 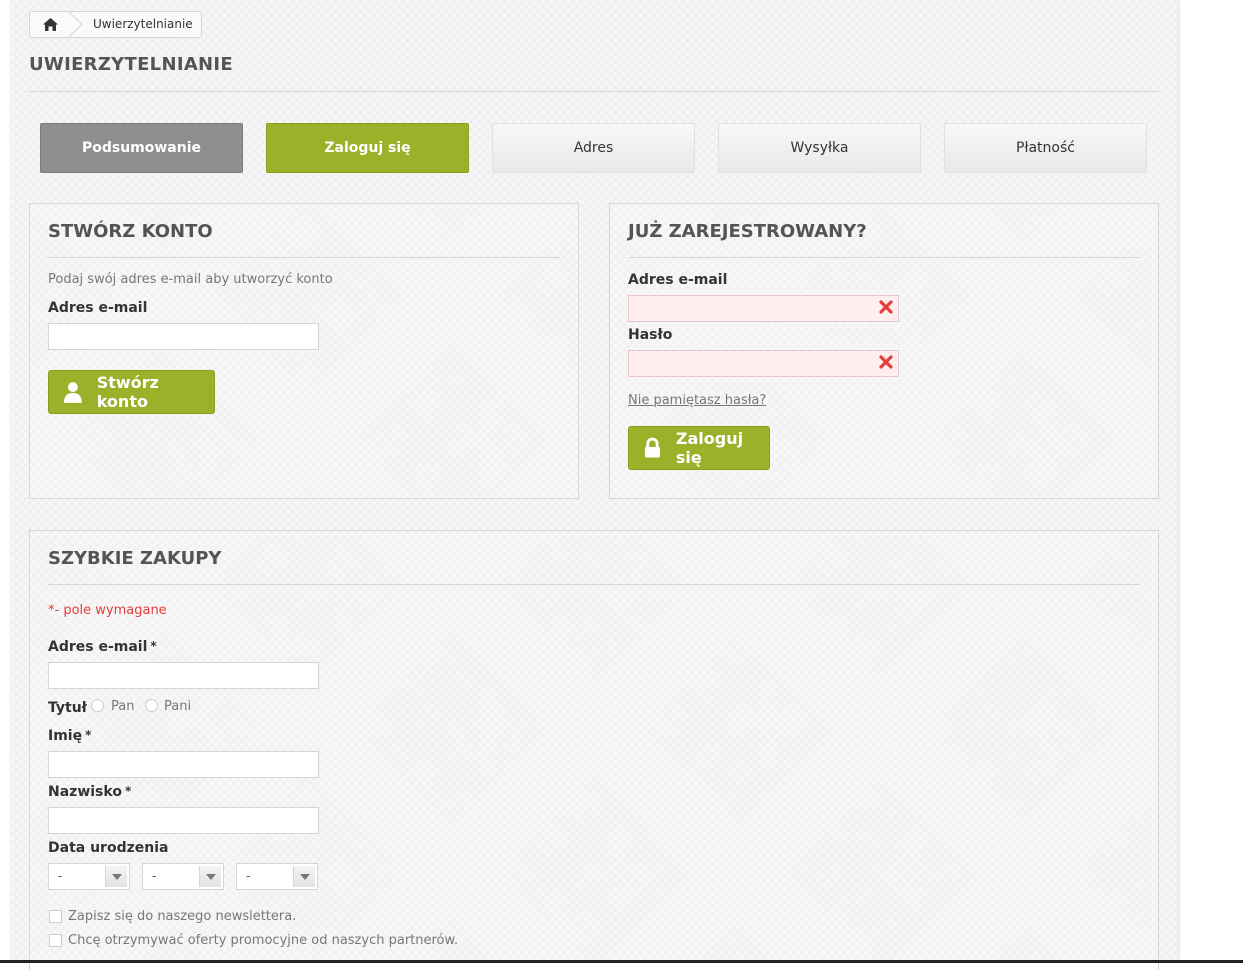 What do you see at coordinates (1045, 148) in the screenshot?
I see `step-payment: Płatność` at bounding box center [1045, 148].